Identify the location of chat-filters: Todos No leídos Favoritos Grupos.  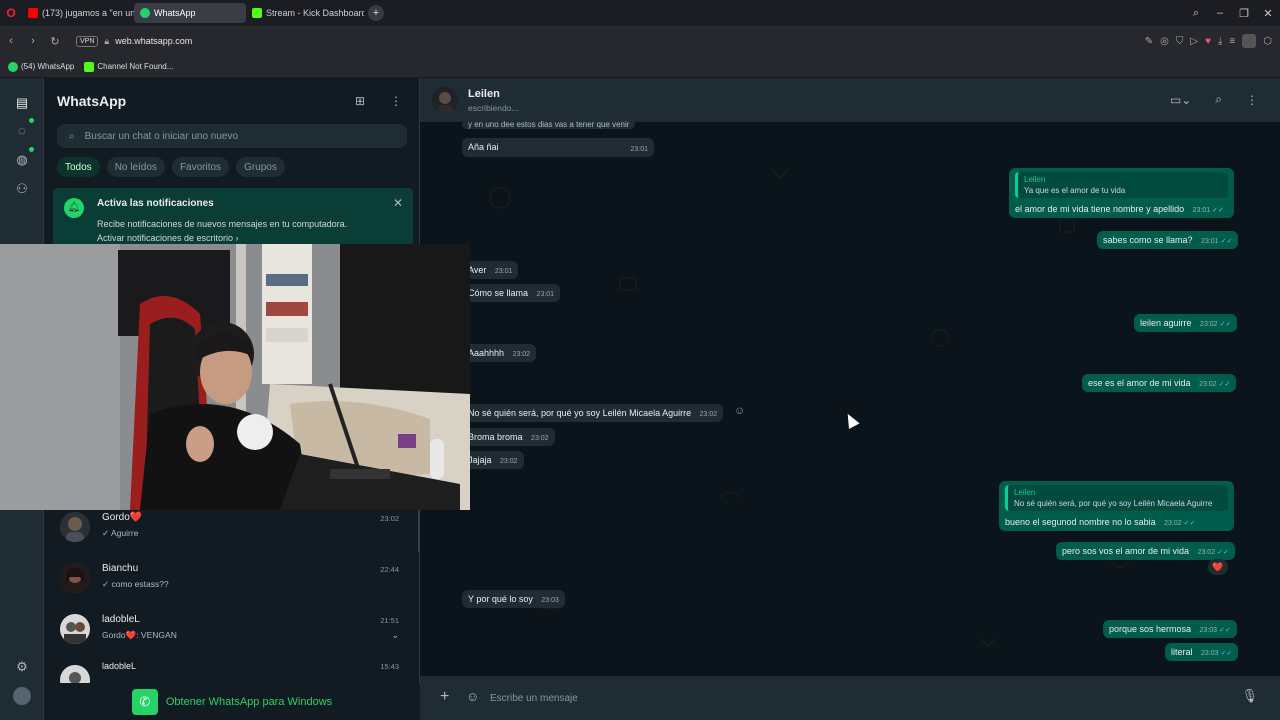
(171, 167).